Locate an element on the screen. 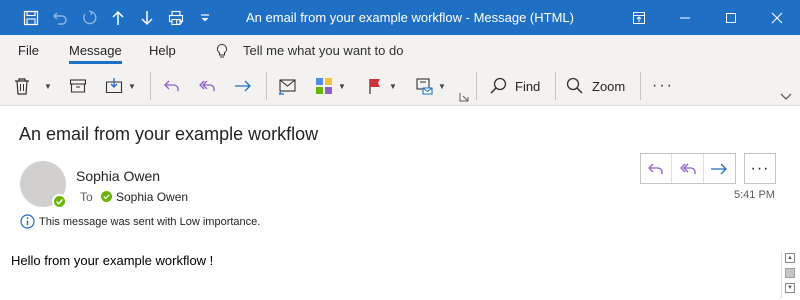  trash-icon is located at coordinates (22, 86).